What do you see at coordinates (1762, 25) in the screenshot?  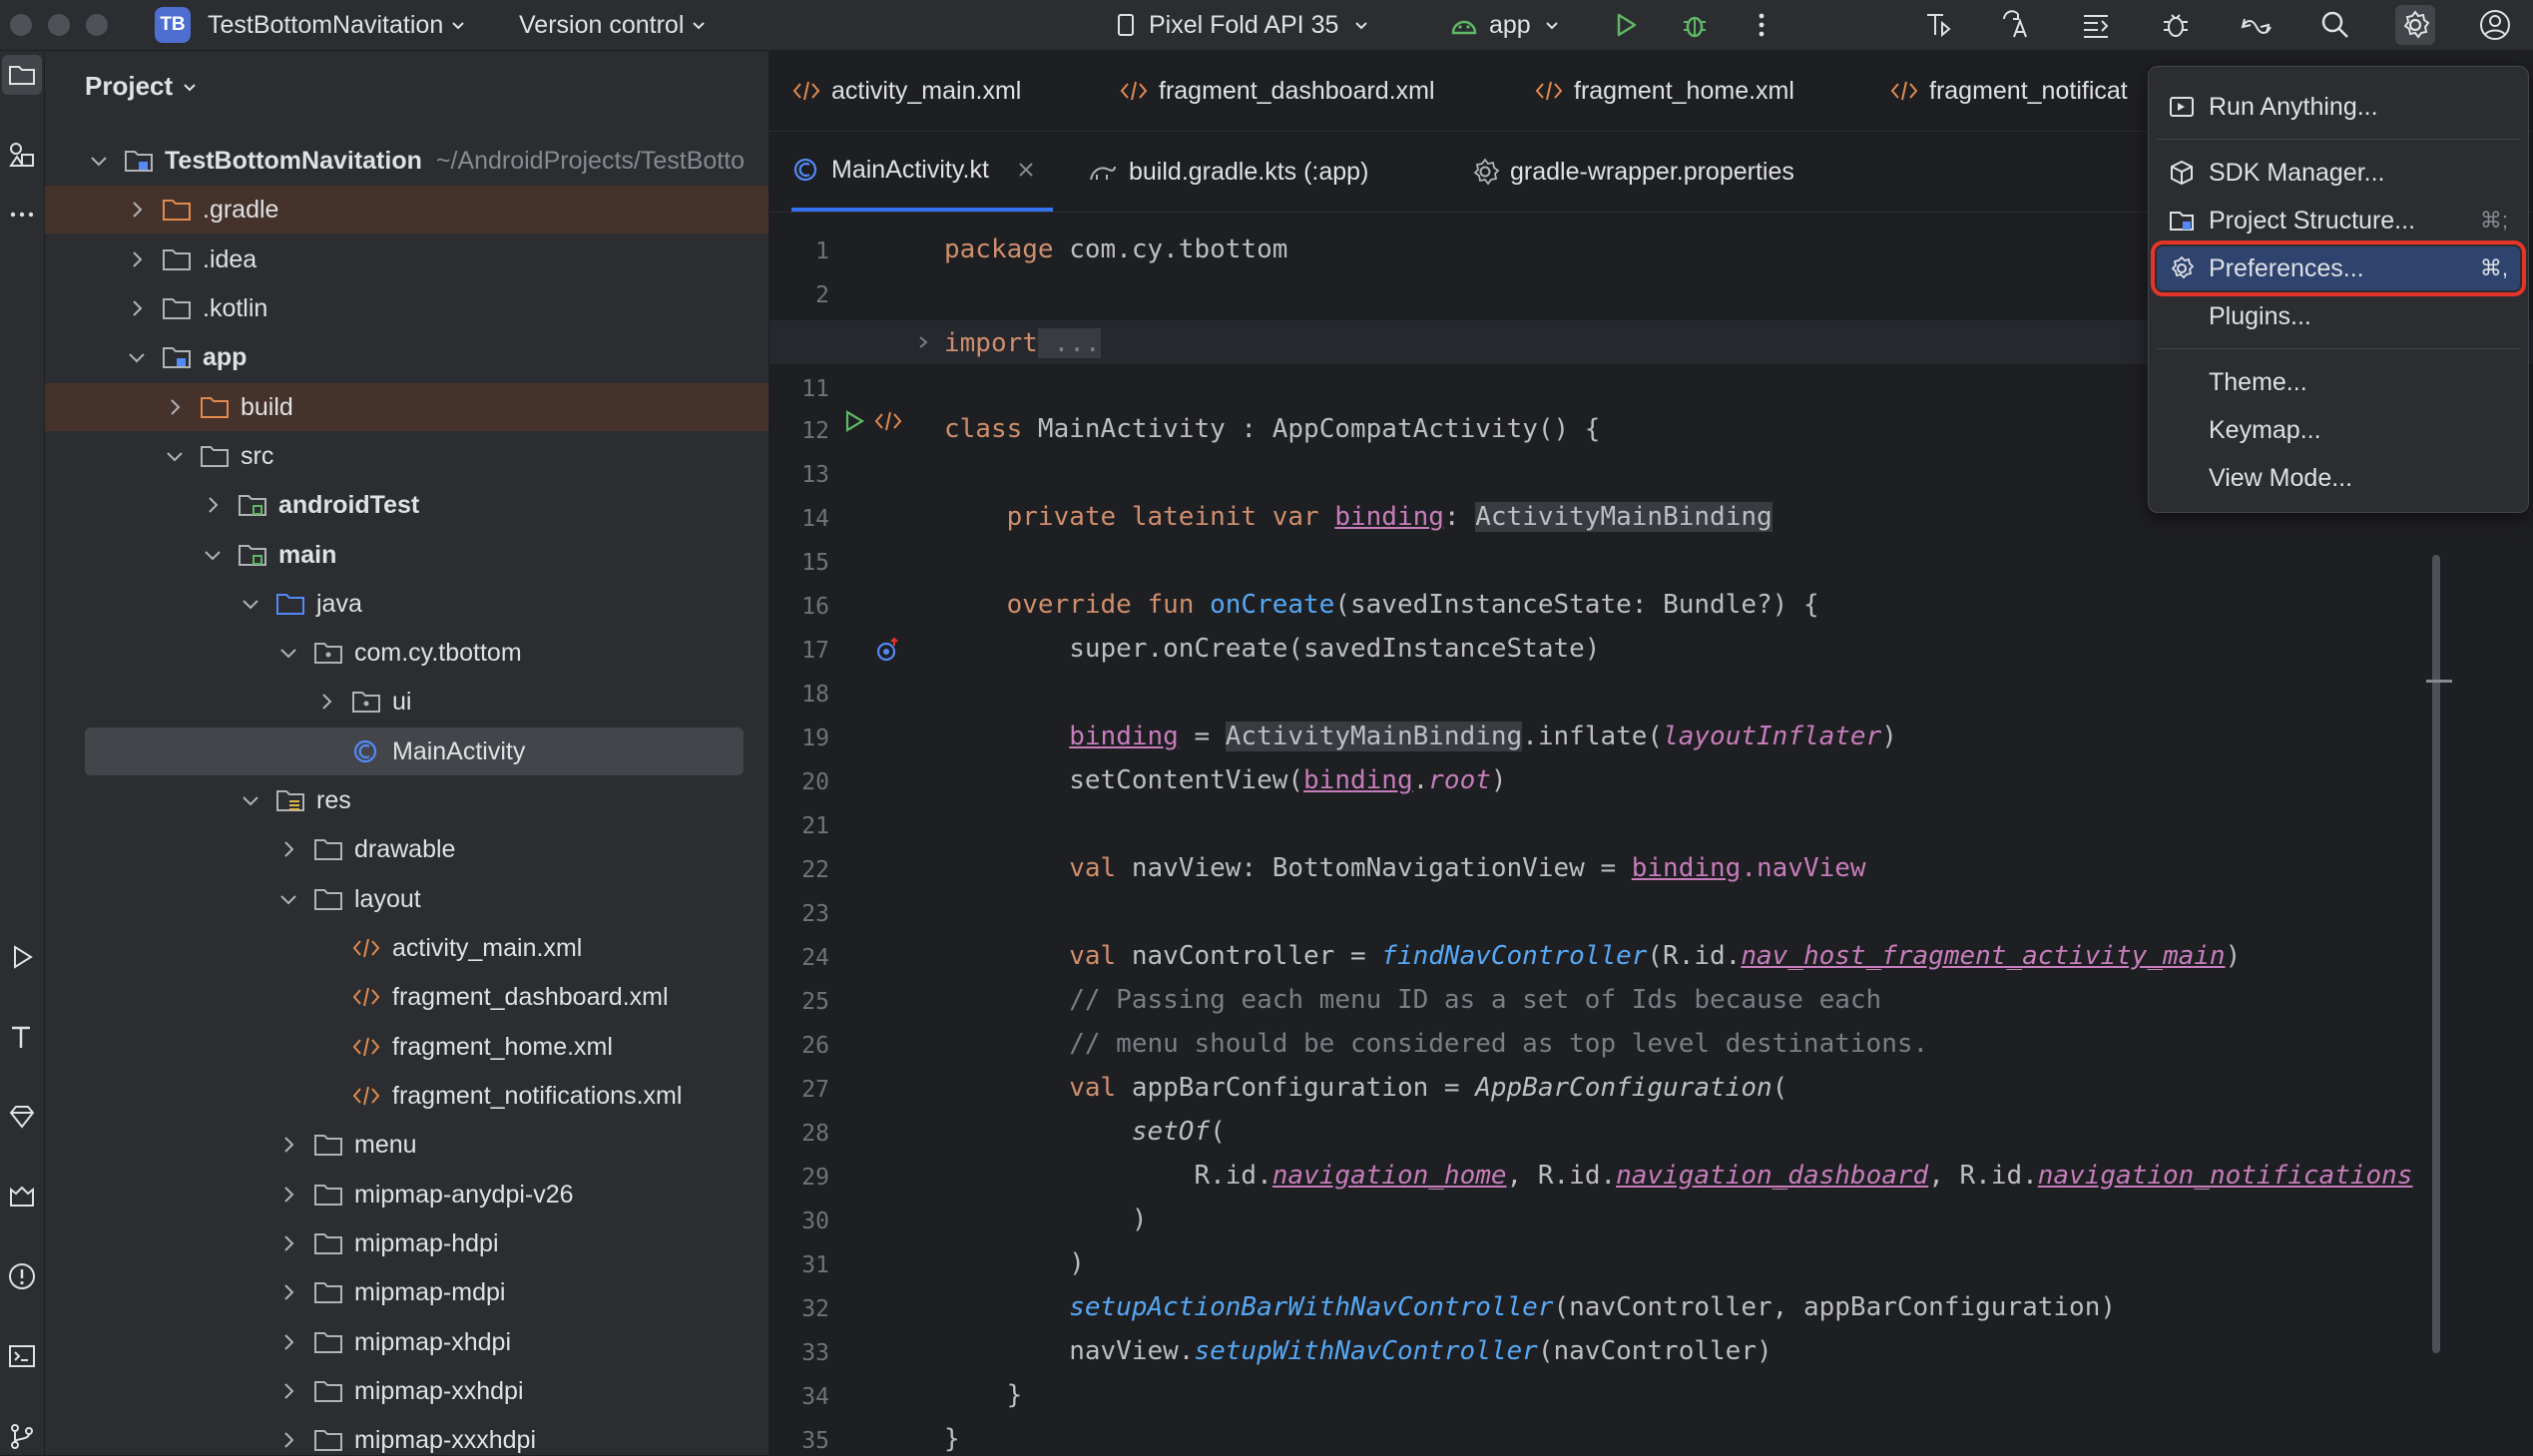 I see `more-actions-icon` at bounding box center [1762, 25].